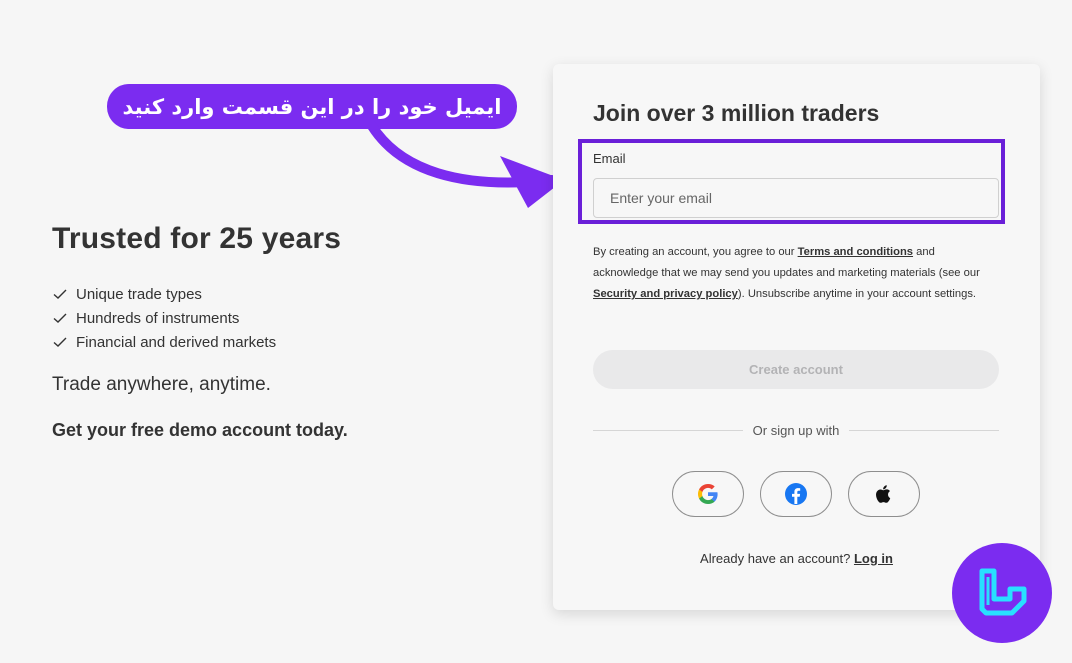 This screenshot has width=1072, height=663. I want to click on apple-signup-button, so click(884, 494).